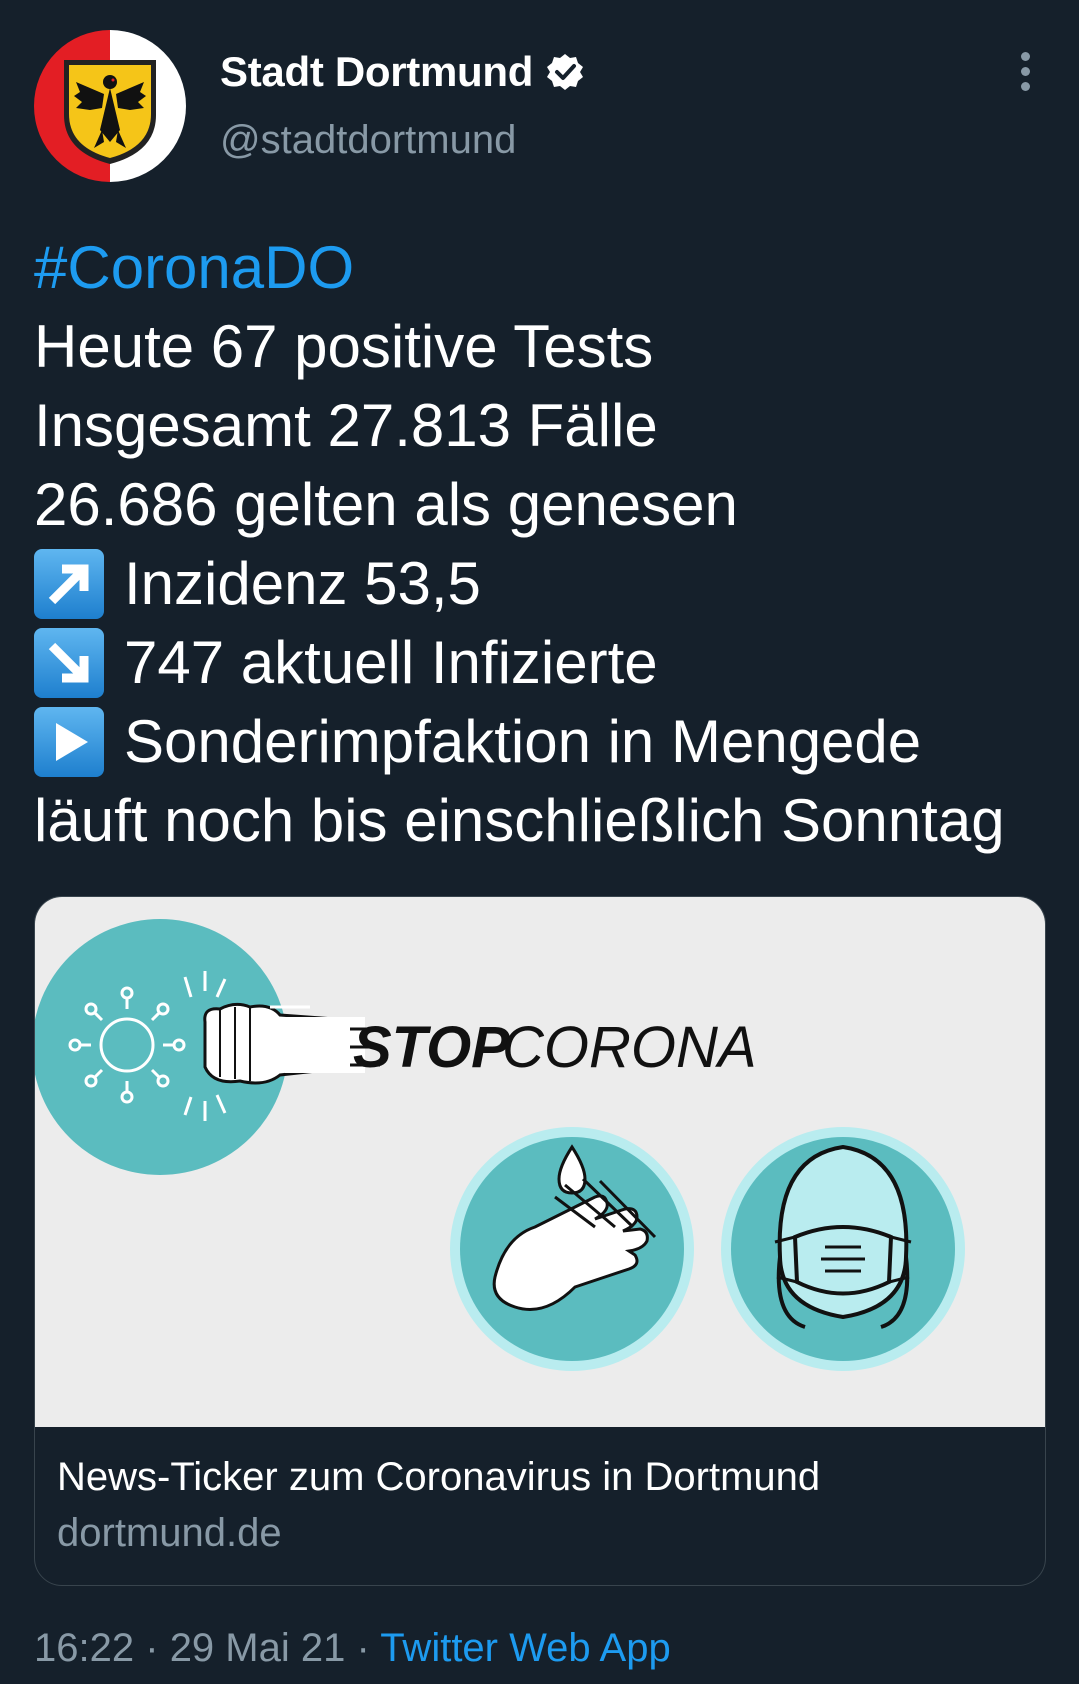 The width and height of the screenshot is (1079, 1684). Describe the element at coordinates (368, 140) in the screenshot. I see `author-handle: @stadtdortmund` at that location.